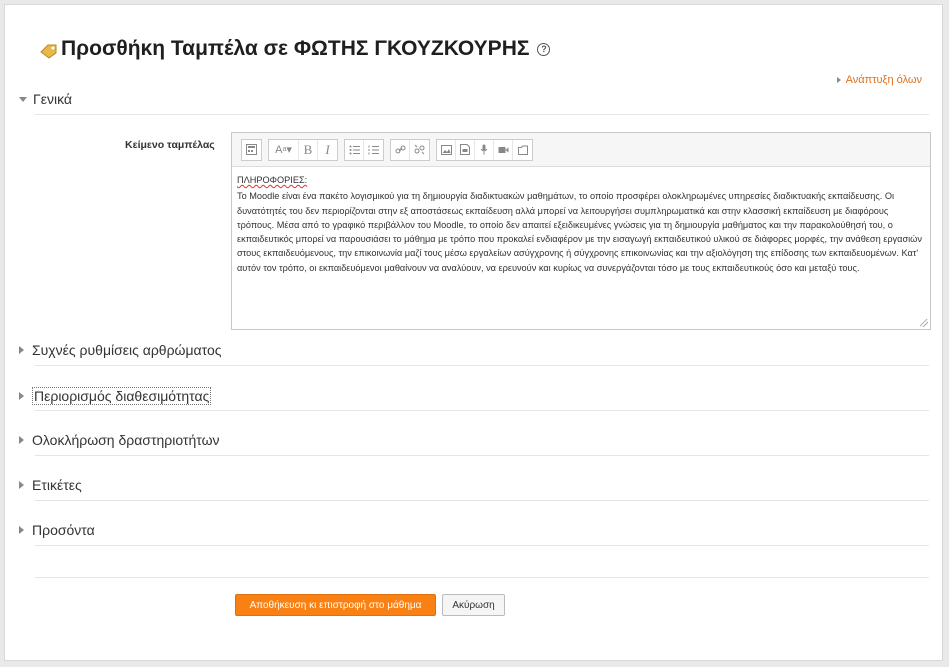 The height and width of the screenshot is (667, 949). What do you see at coordinates (581, 150) in the screenshot?
I see `editor-toolbar: Aa ▾ B I` at bounding box center [581, 150].